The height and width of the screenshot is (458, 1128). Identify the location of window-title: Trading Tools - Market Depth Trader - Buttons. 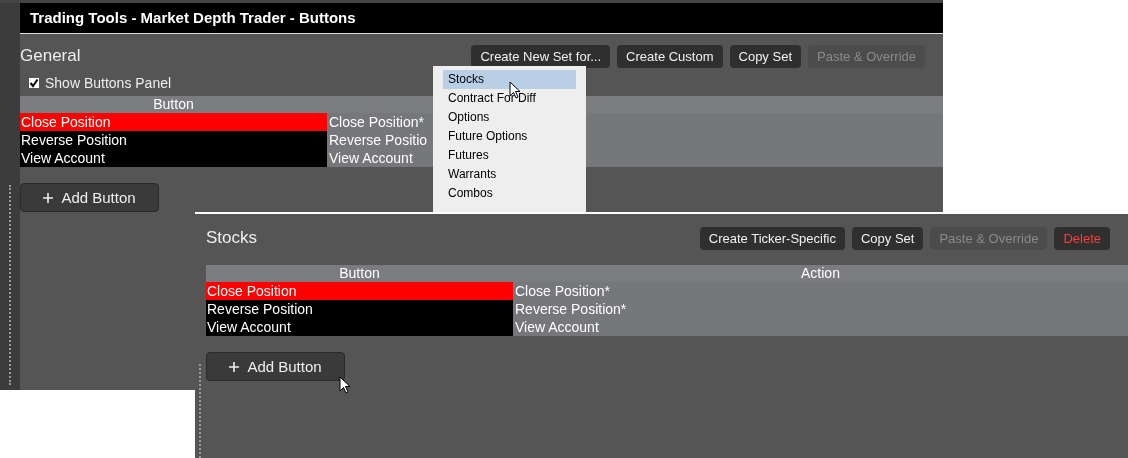
(481, 18).